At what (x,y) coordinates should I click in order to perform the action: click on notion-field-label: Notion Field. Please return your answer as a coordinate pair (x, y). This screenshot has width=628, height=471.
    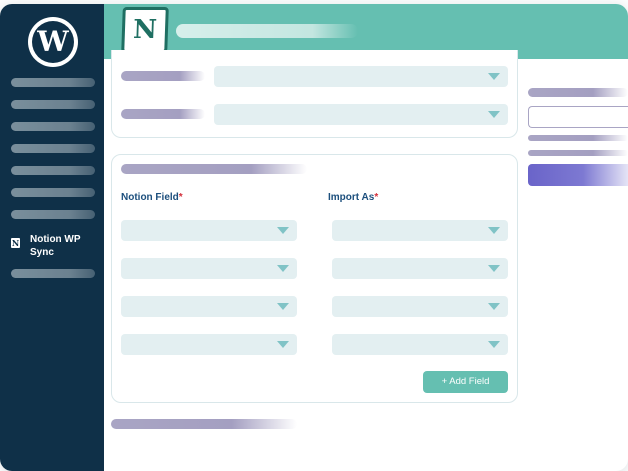
    Looking at the image, I should click on (150, 197).